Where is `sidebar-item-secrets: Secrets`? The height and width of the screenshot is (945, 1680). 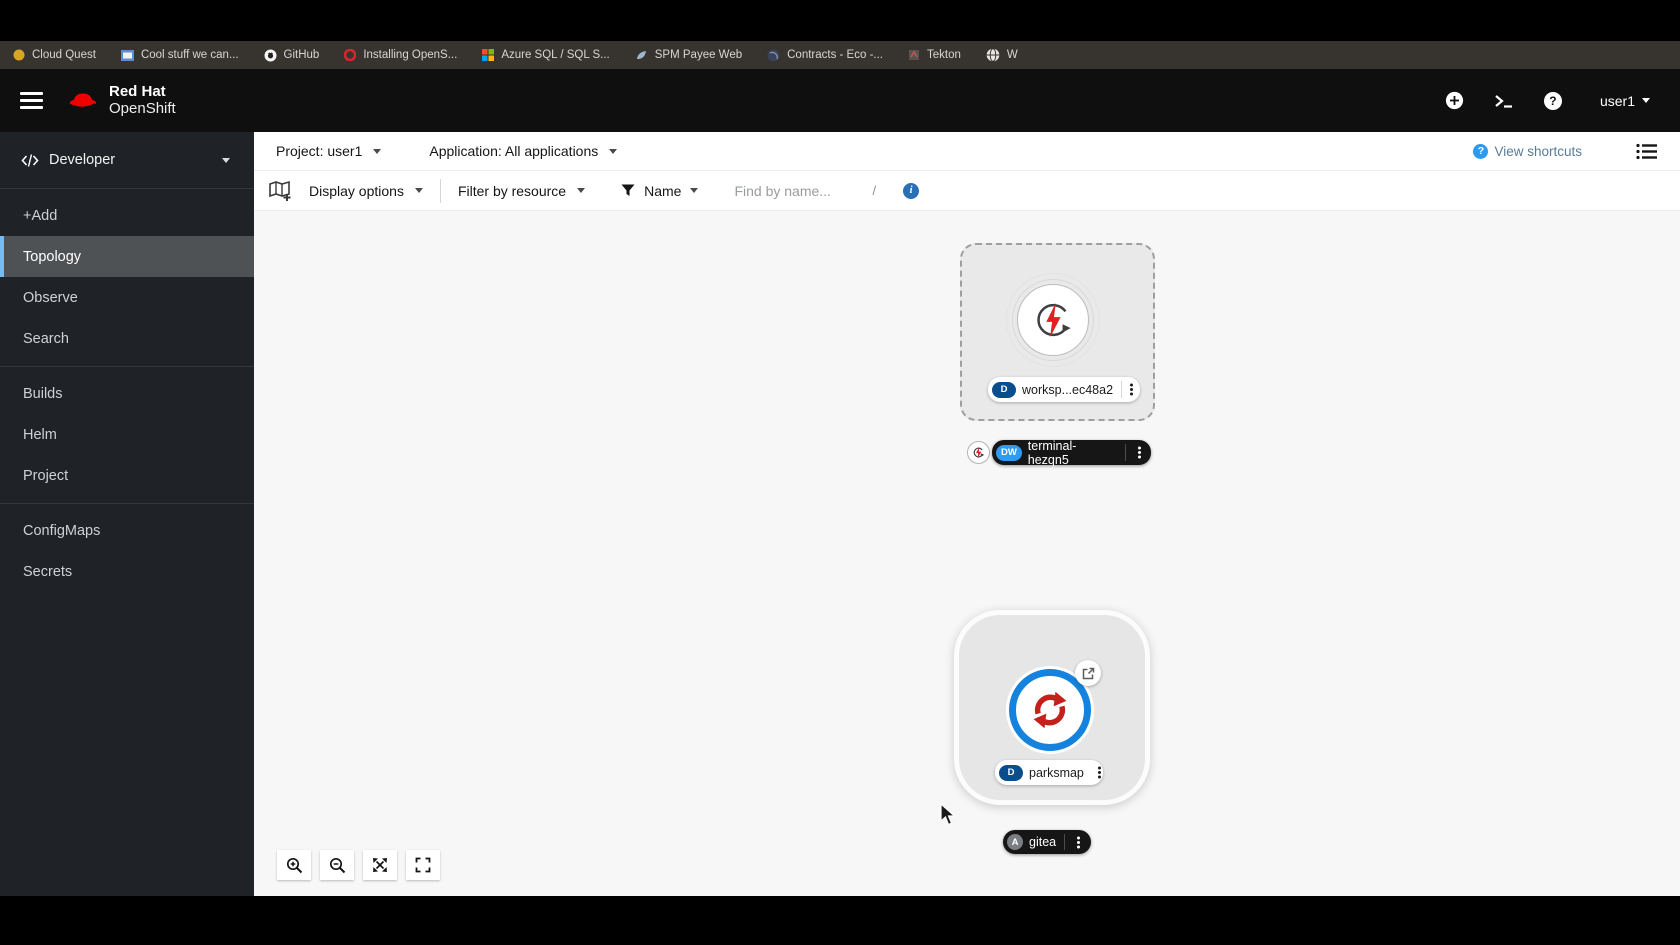
sidebar-item-secrets: Secrets is located at coordinates (127, 571).